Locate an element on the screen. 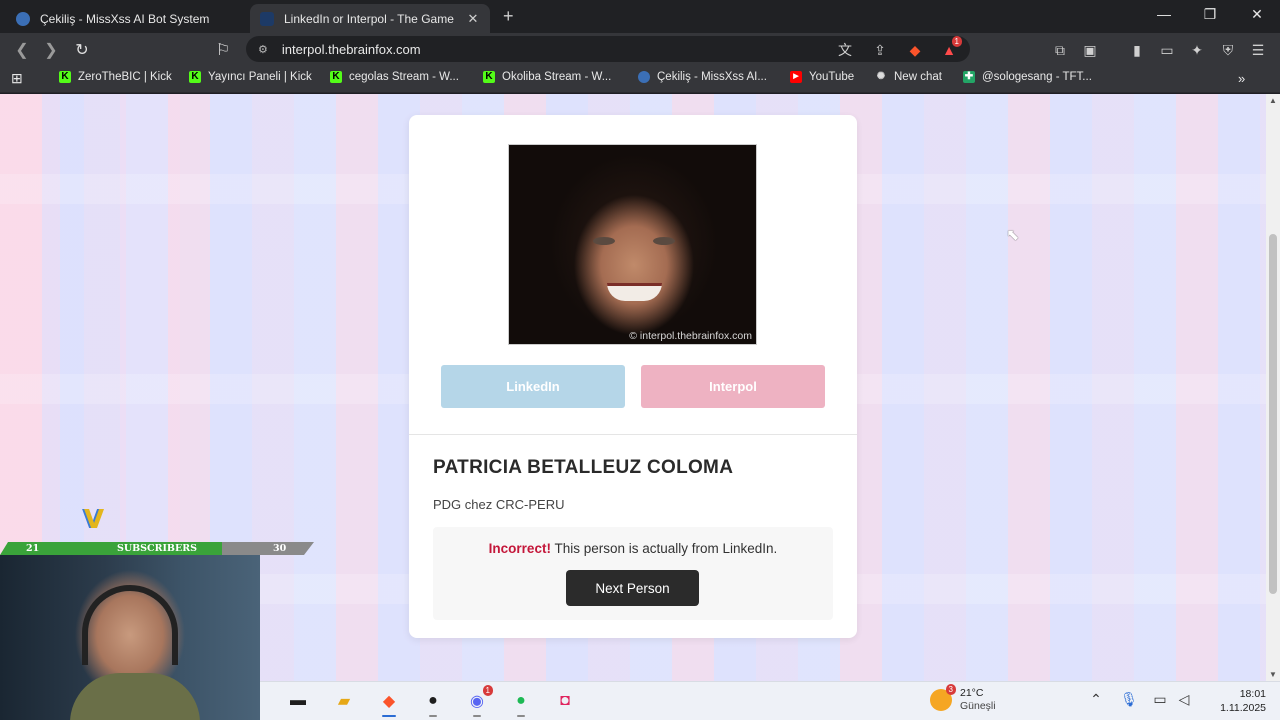 This screenshot has width=1280, height=720. brave-browser-icon: ◆ is located at coordinates (389, 703).